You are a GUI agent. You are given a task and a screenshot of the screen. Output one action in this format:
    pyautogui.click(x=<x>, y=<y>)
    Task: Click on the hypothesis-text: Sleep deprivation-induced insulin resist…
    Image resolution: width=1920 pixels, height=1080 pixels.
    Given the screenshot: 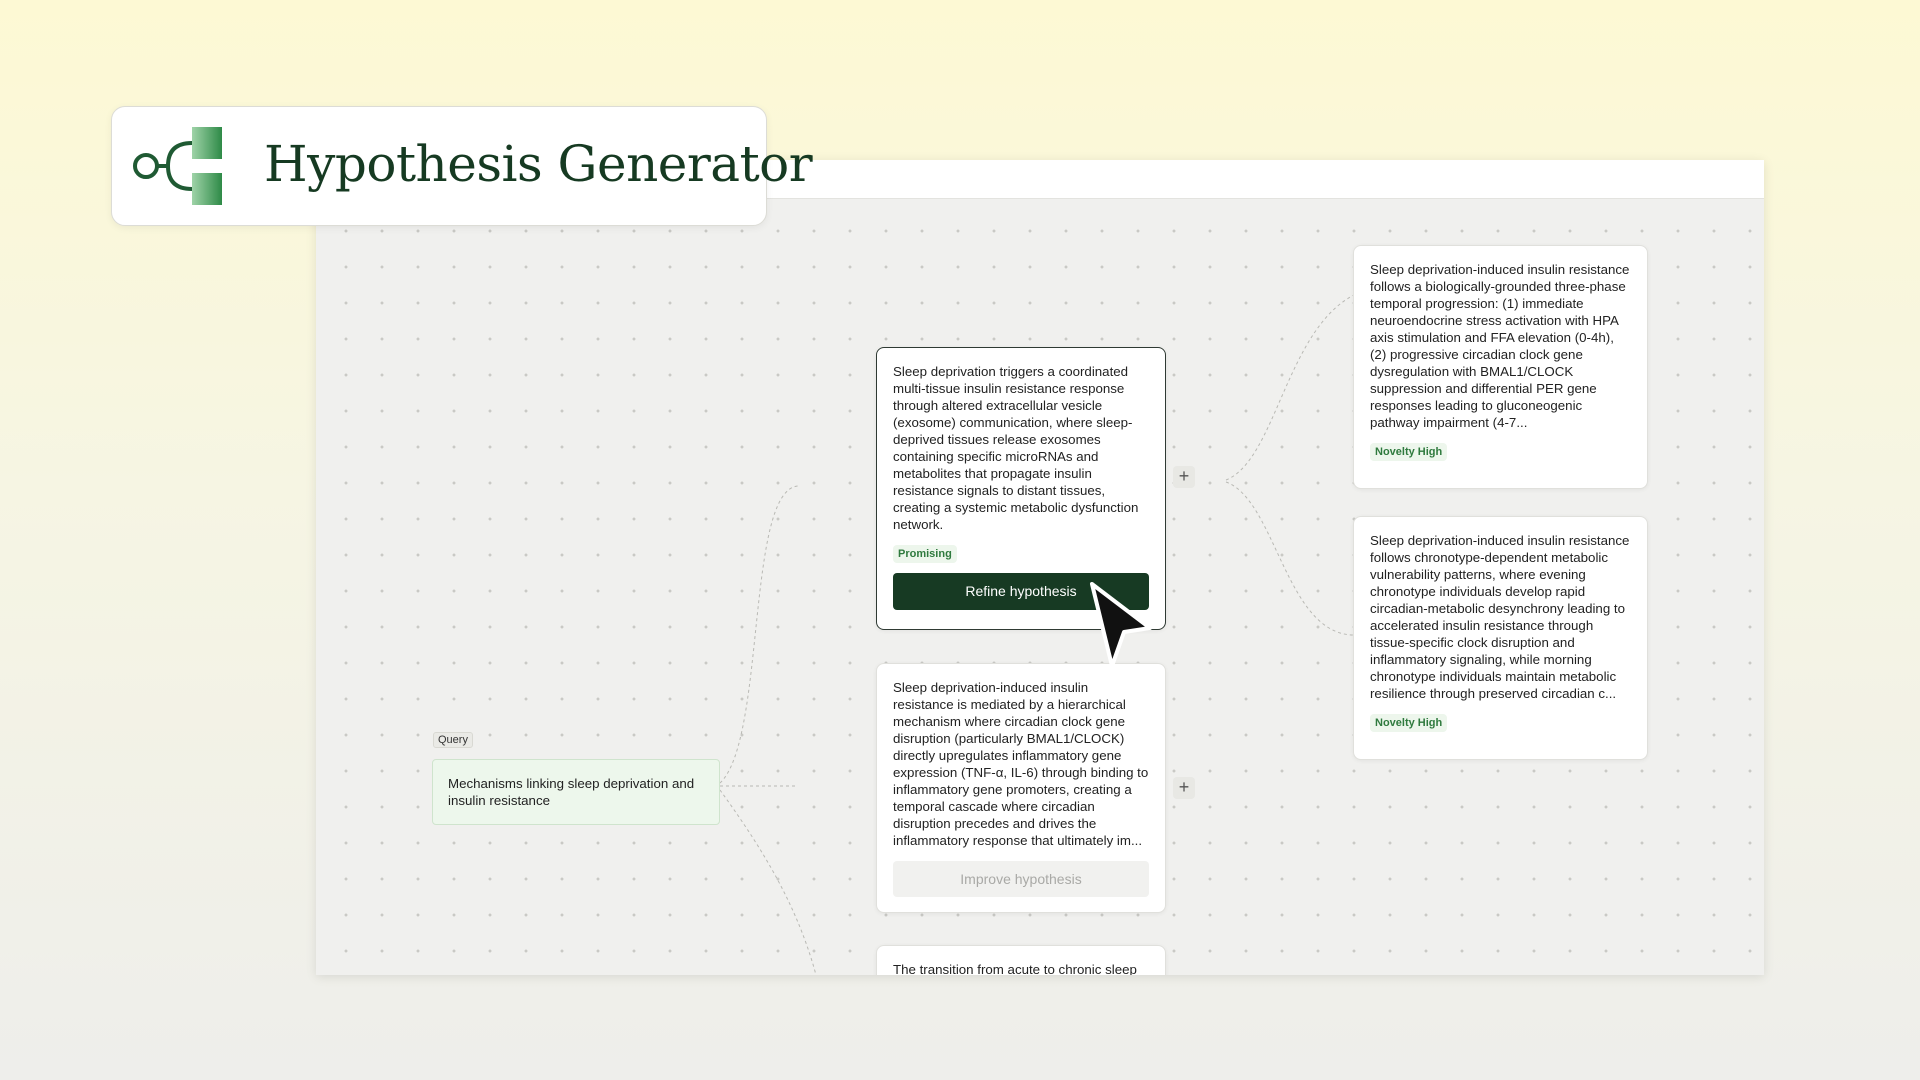 What is the action you would take?
    pyautogui.click(x=1021, y=764)
    